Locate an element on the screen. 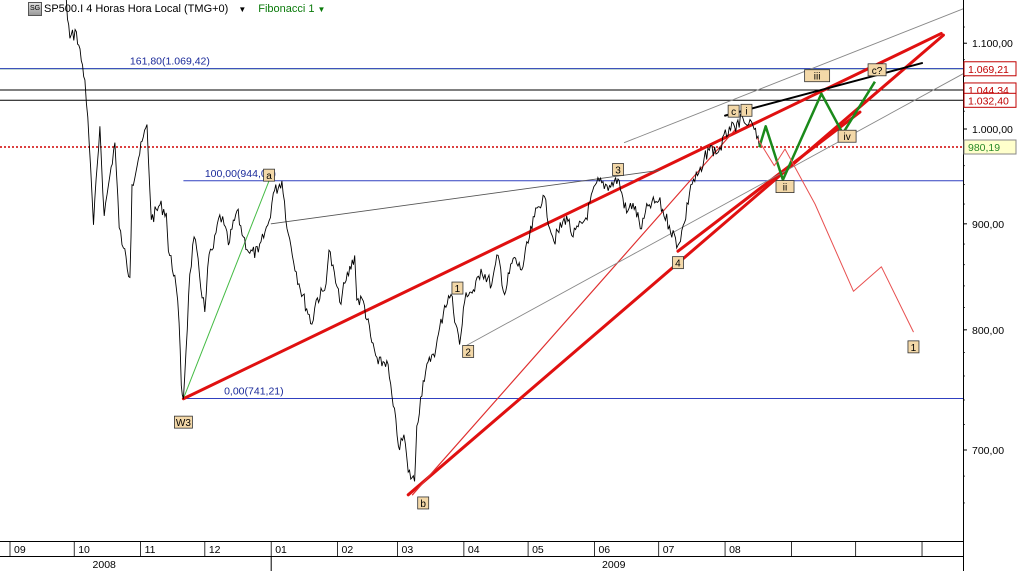  wave-label-text: a is located at coordinates (269, 176).